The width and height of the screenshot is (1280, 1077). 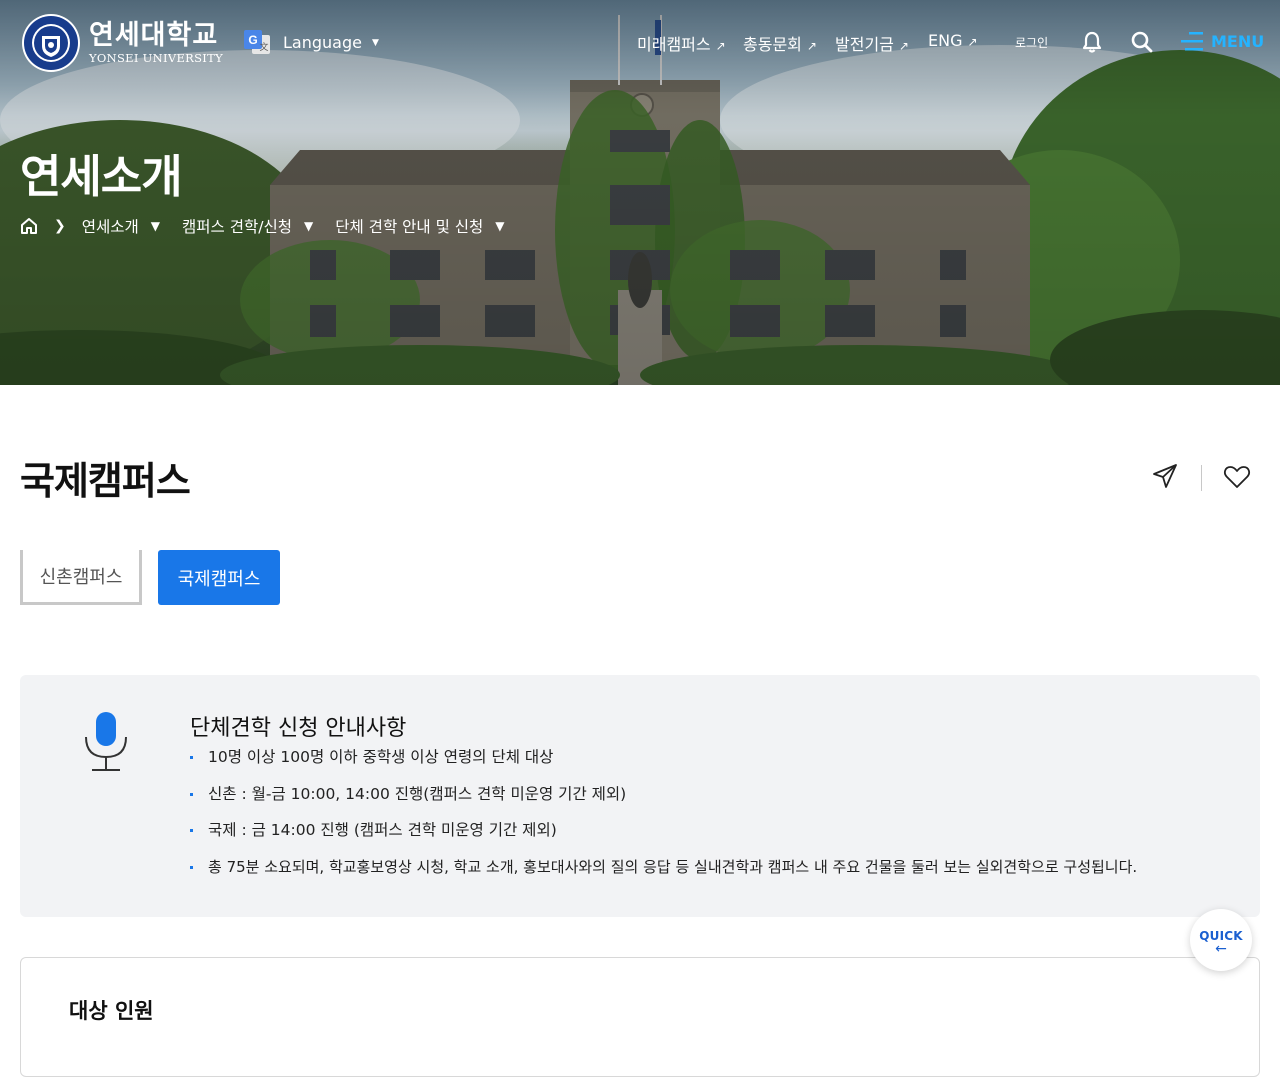 I want to click on nav-item-label: 미래캠퍼스, so click(x=674, y=44).